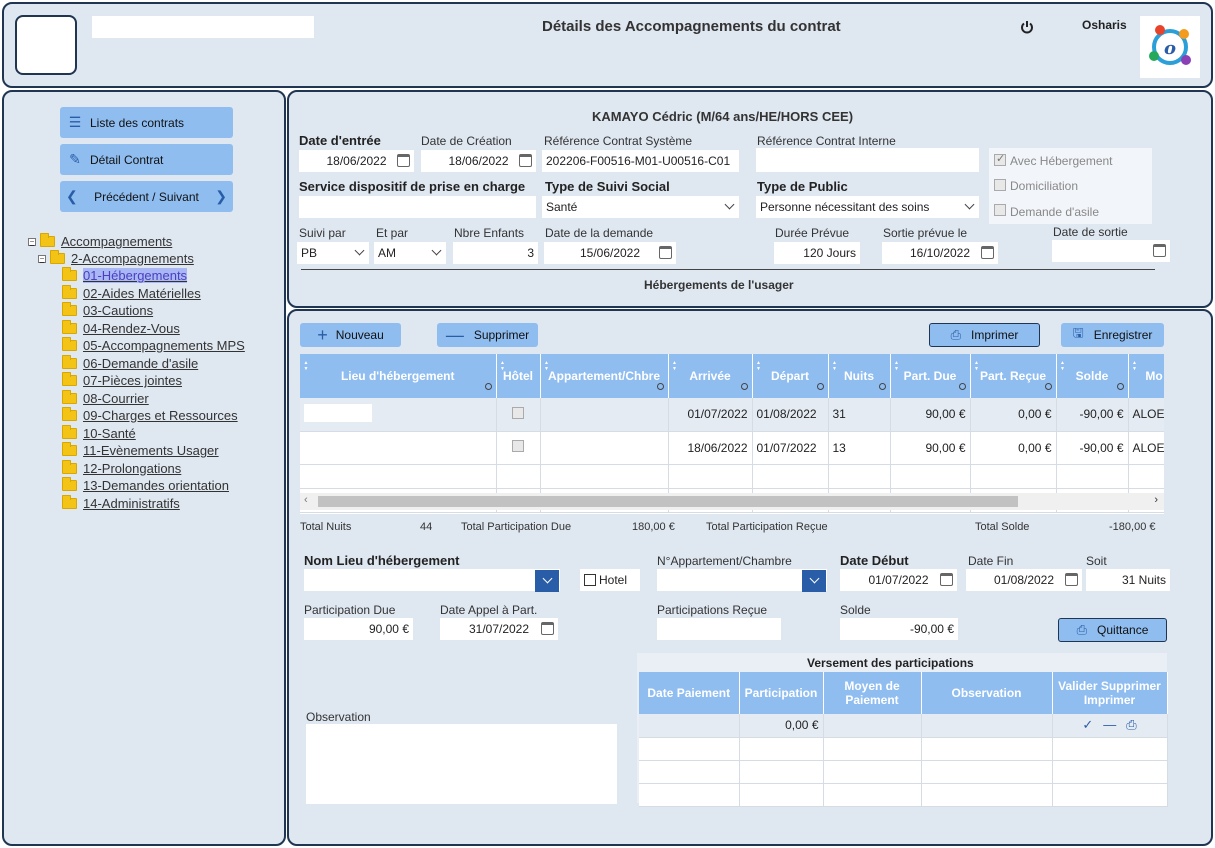 The height and width of the screenshot is (848, 1215). What do you see at coordinates (145, 485) in the screenshot?
I see `tree-item: 13-Demandes orientation` at bounding box center [145, 485].